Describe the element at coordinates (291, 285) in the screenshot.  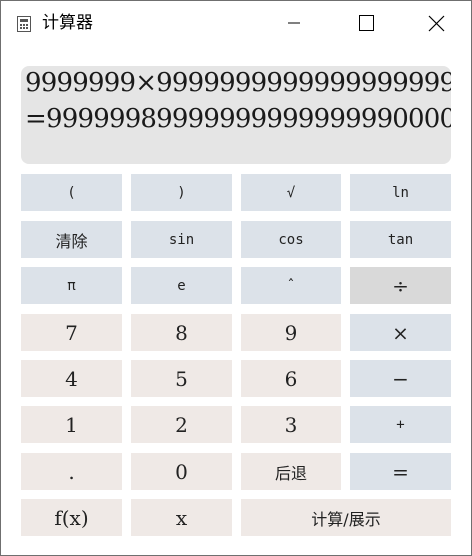
I see `power-button: ˆ` at that location.